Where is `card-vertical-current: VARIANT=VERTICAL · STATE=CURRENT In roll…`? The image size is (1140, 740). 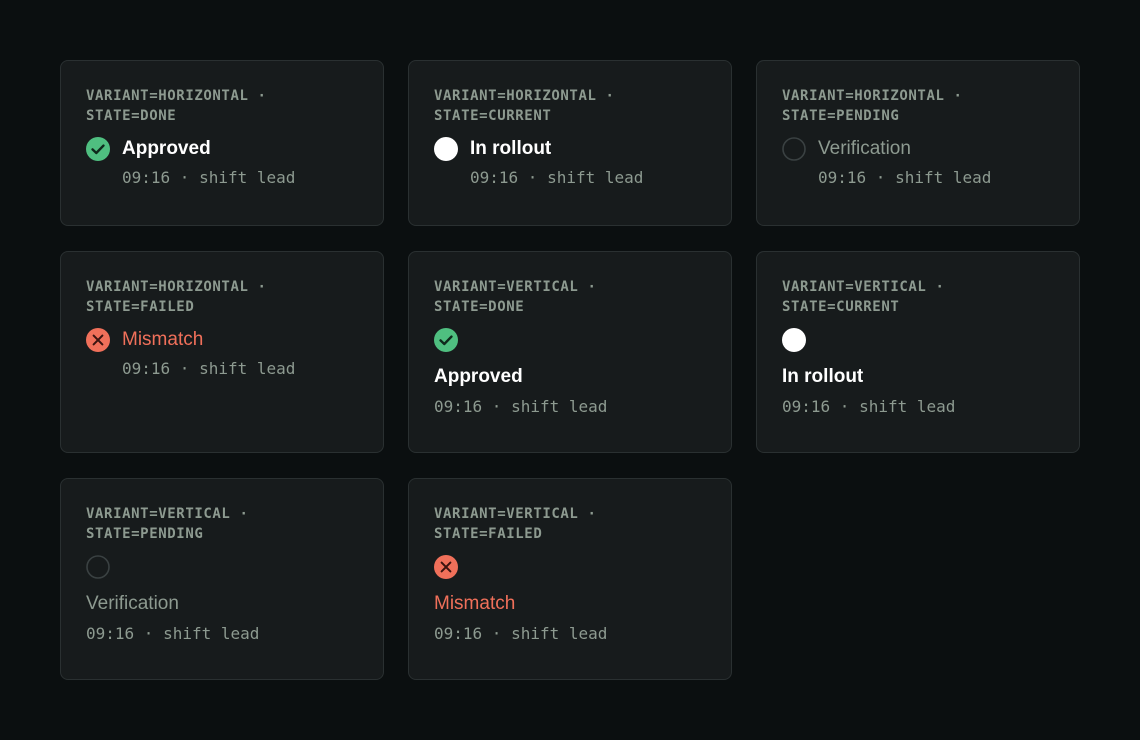 card-vertical-current: VARIANT=VERTICAL · STATE=CURRENT In roll… is located at coordinates (918, 352).